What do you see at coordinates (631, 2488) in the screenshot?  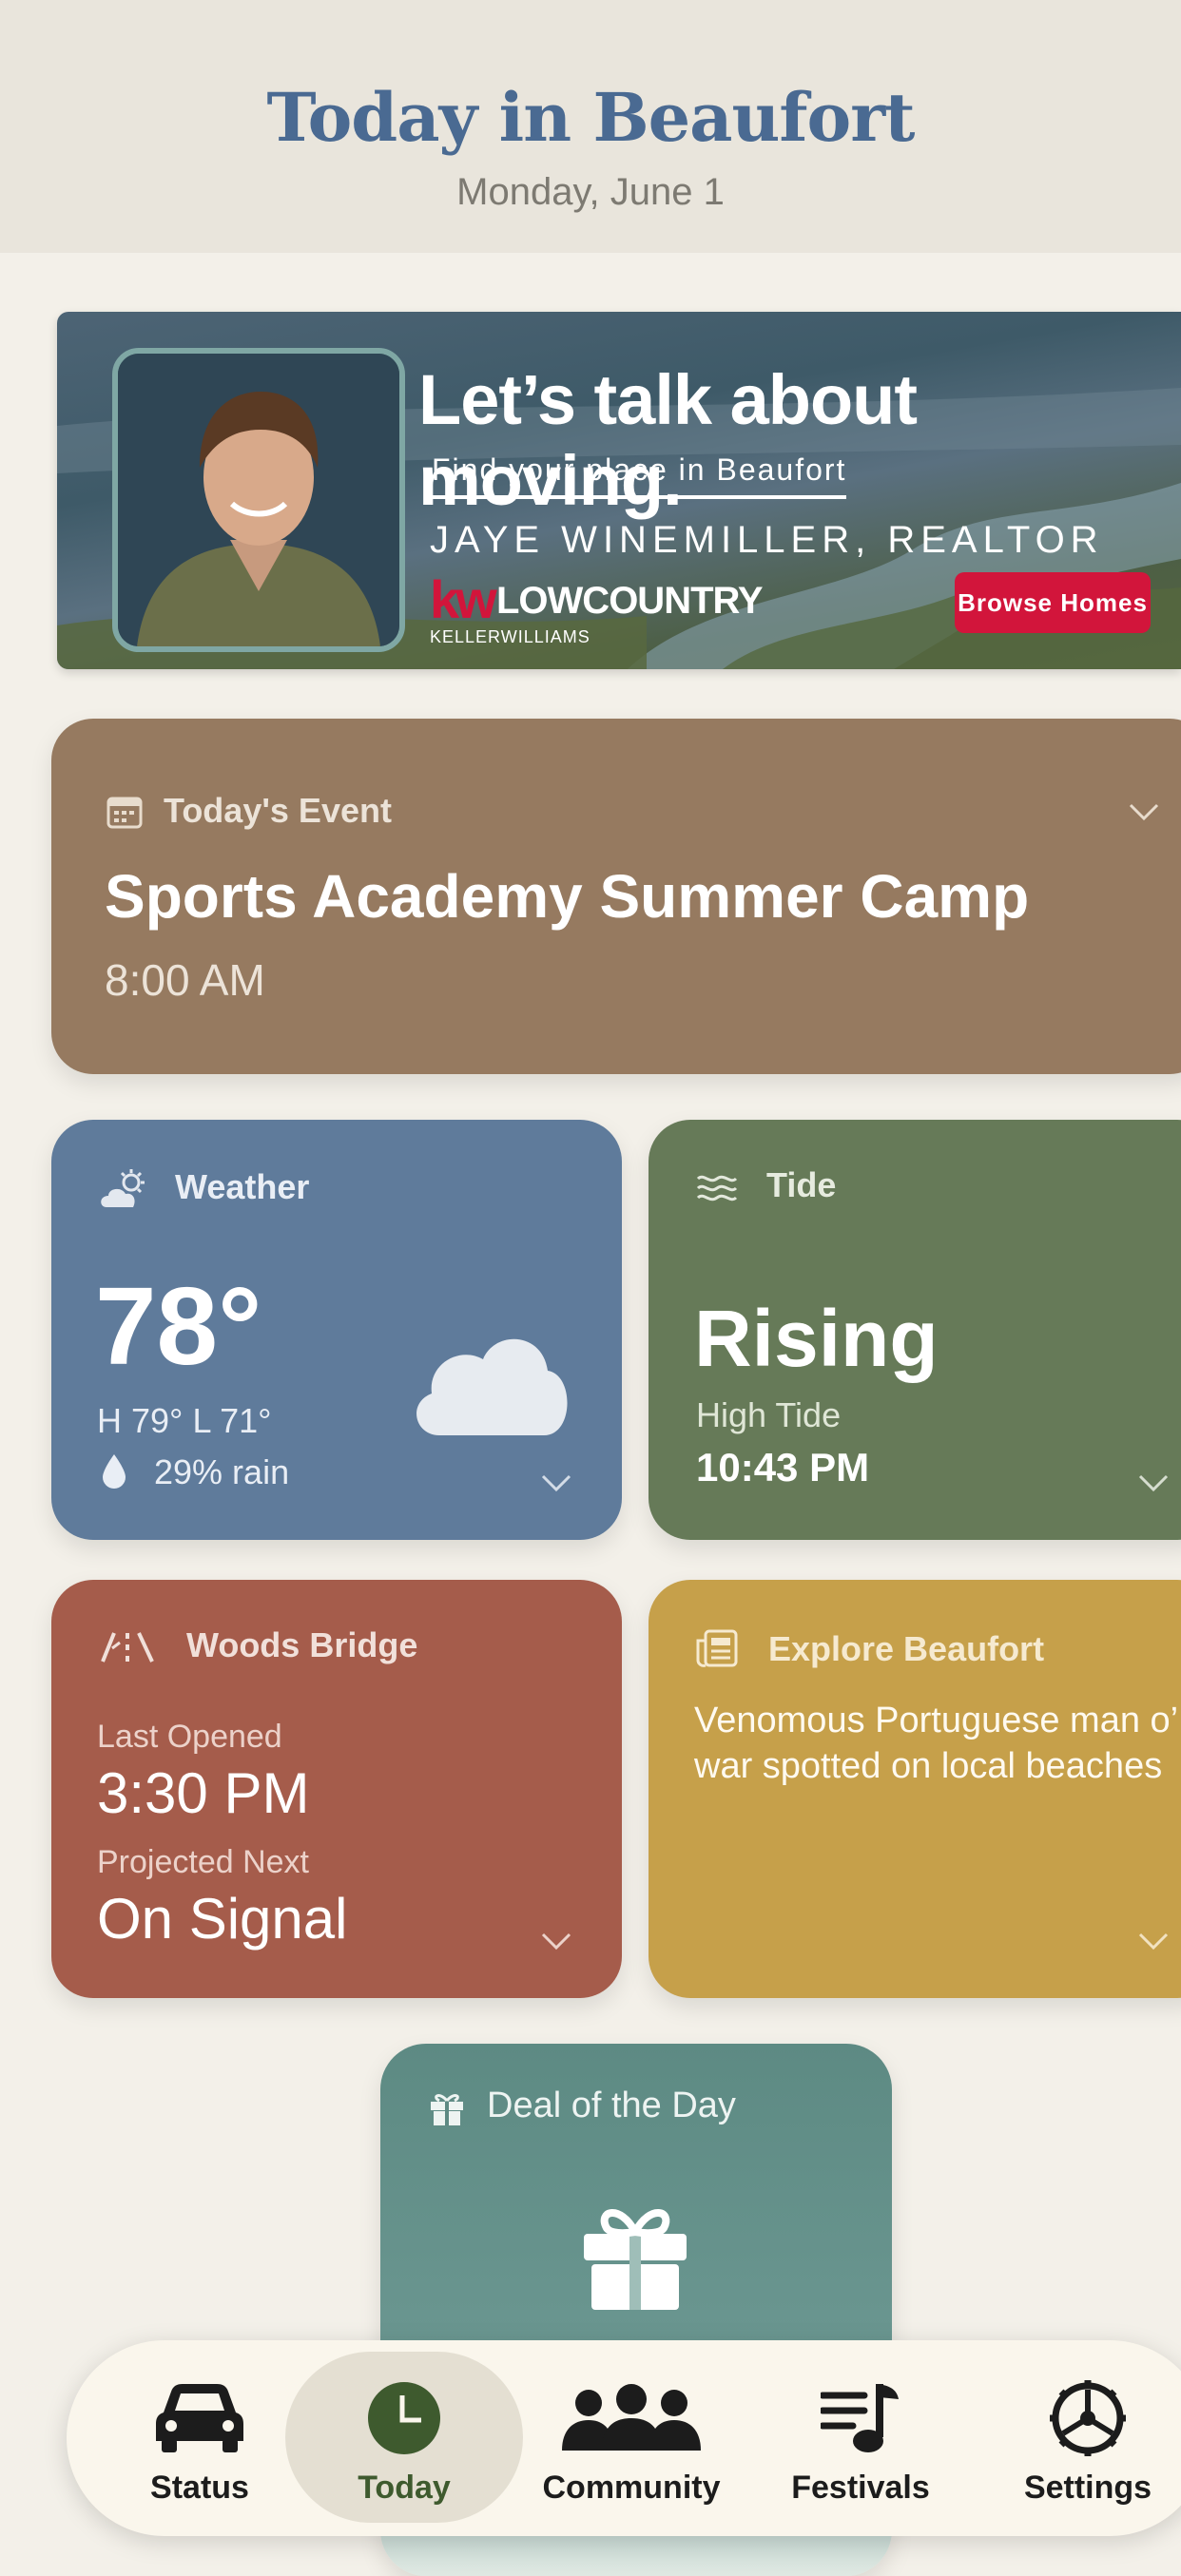 I see `tab-community-label: Community` at bounding box center [631, 2488].